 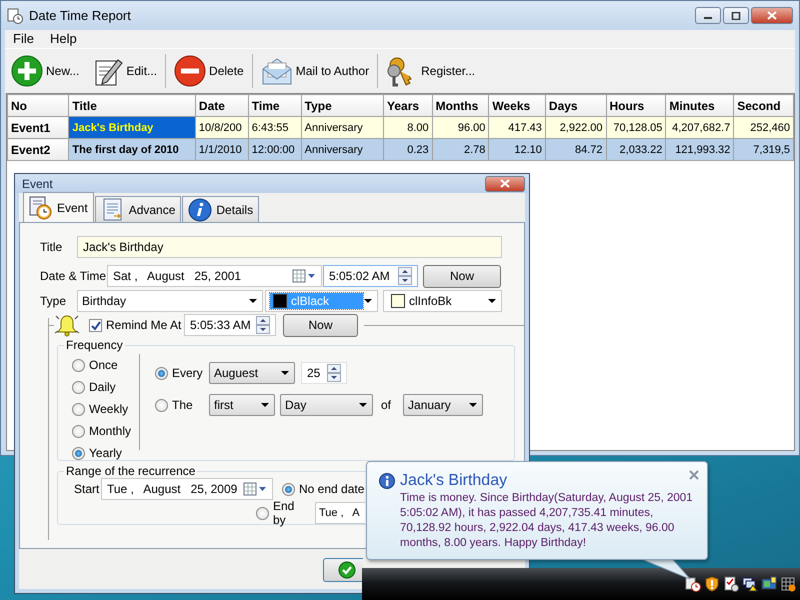 What do you see at coordinates (188, 405) in the screenshot?
I see `radio-label: The` at bounding box center [188, 405].